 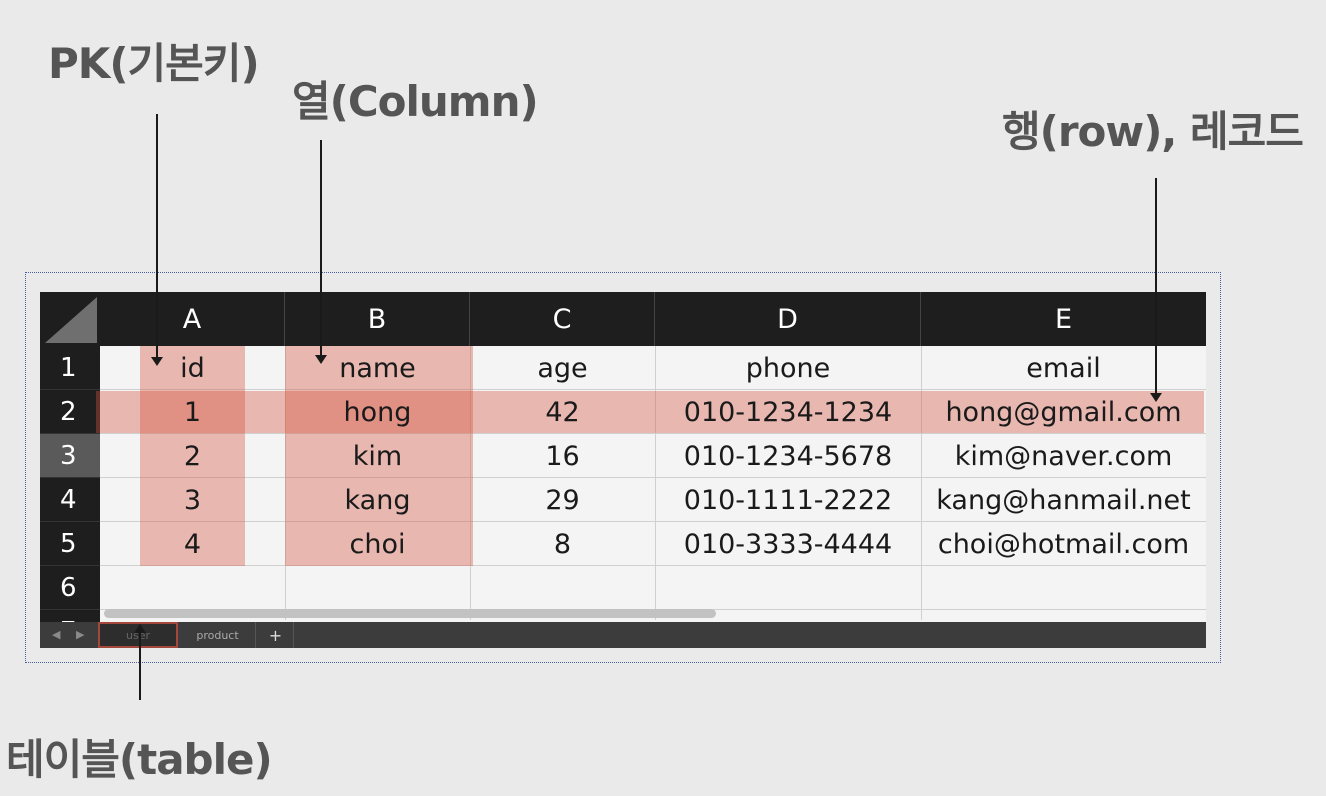 What do you see at coordinates (1063, 500) in the screenshot?
I see `cell-e4: kang@hanmail.net` at bounding box center [1063, 500].